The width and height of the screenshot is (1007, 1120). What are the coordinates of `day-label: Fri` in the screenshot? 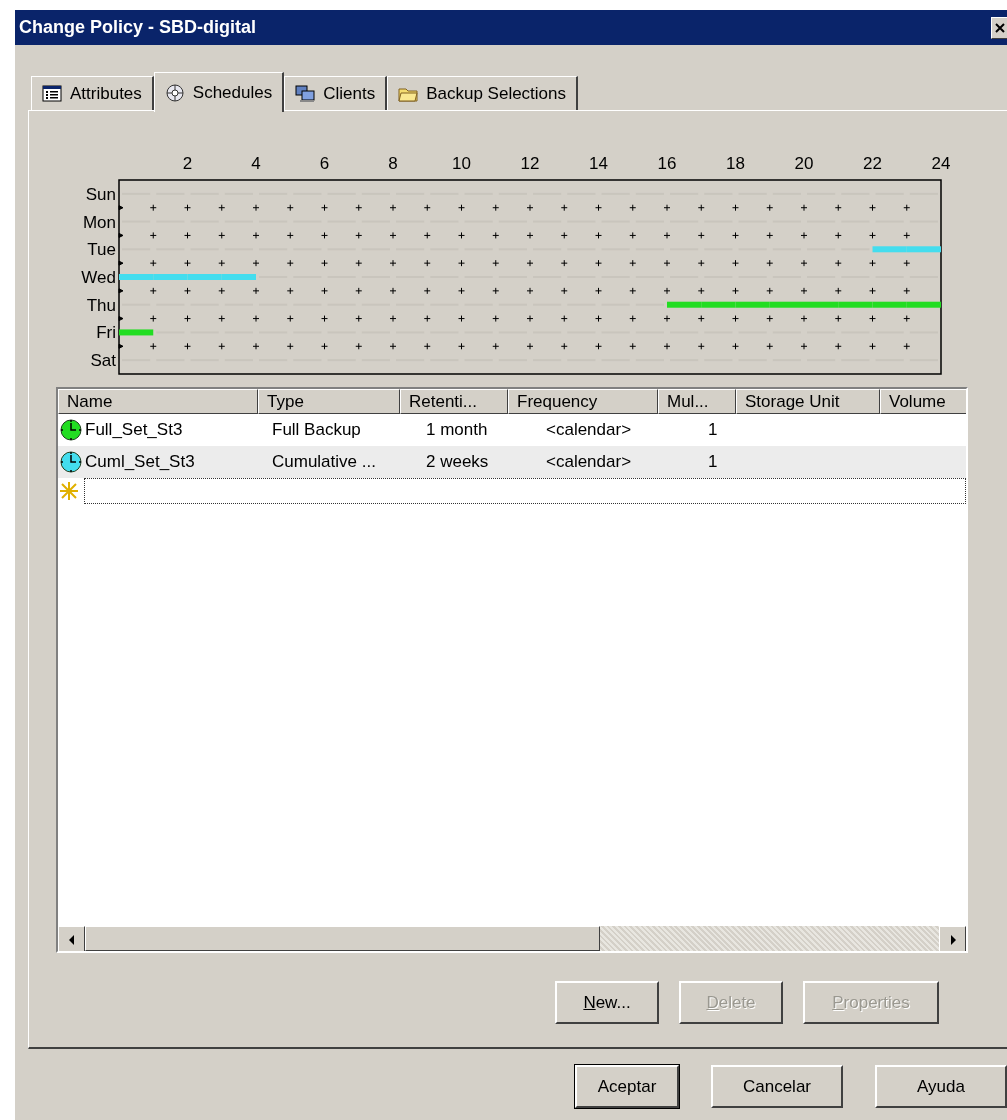 It's located at (106, 333).